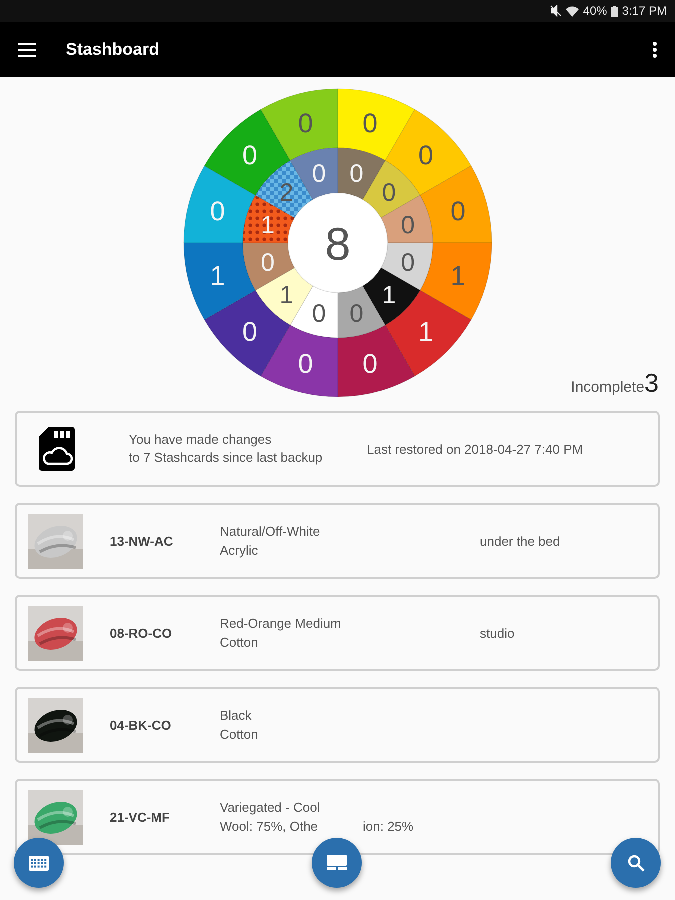 This screenshot has width=675, height=900. I want to click on fiber-text: ion: 25%, so click(388, 827).